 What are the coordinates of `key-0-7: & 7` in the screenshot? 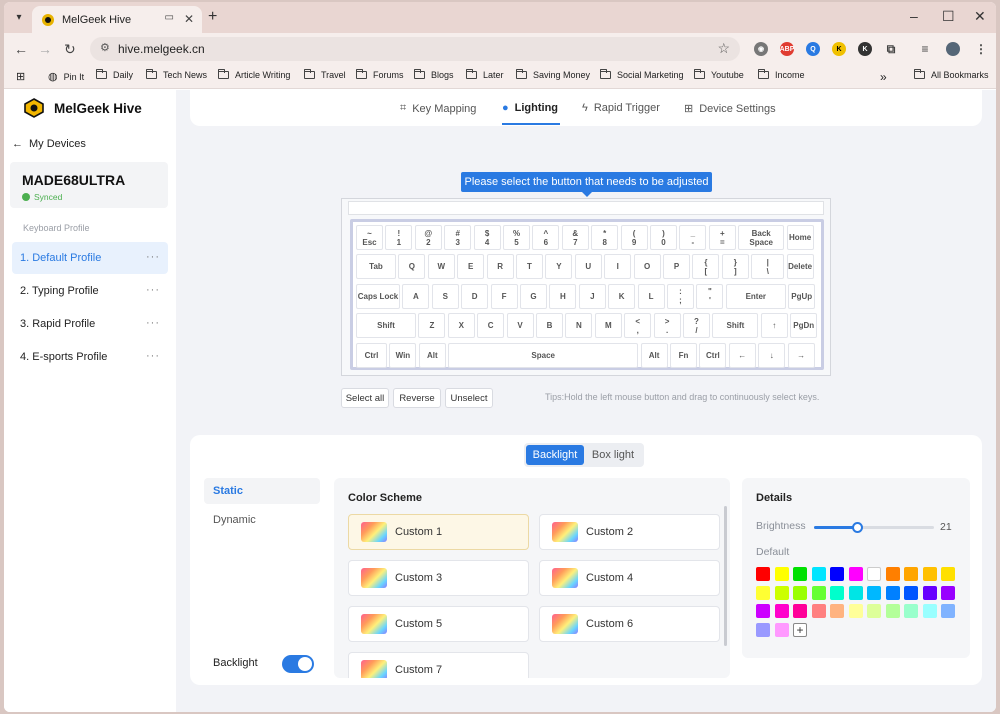 It's located at (575, 237).